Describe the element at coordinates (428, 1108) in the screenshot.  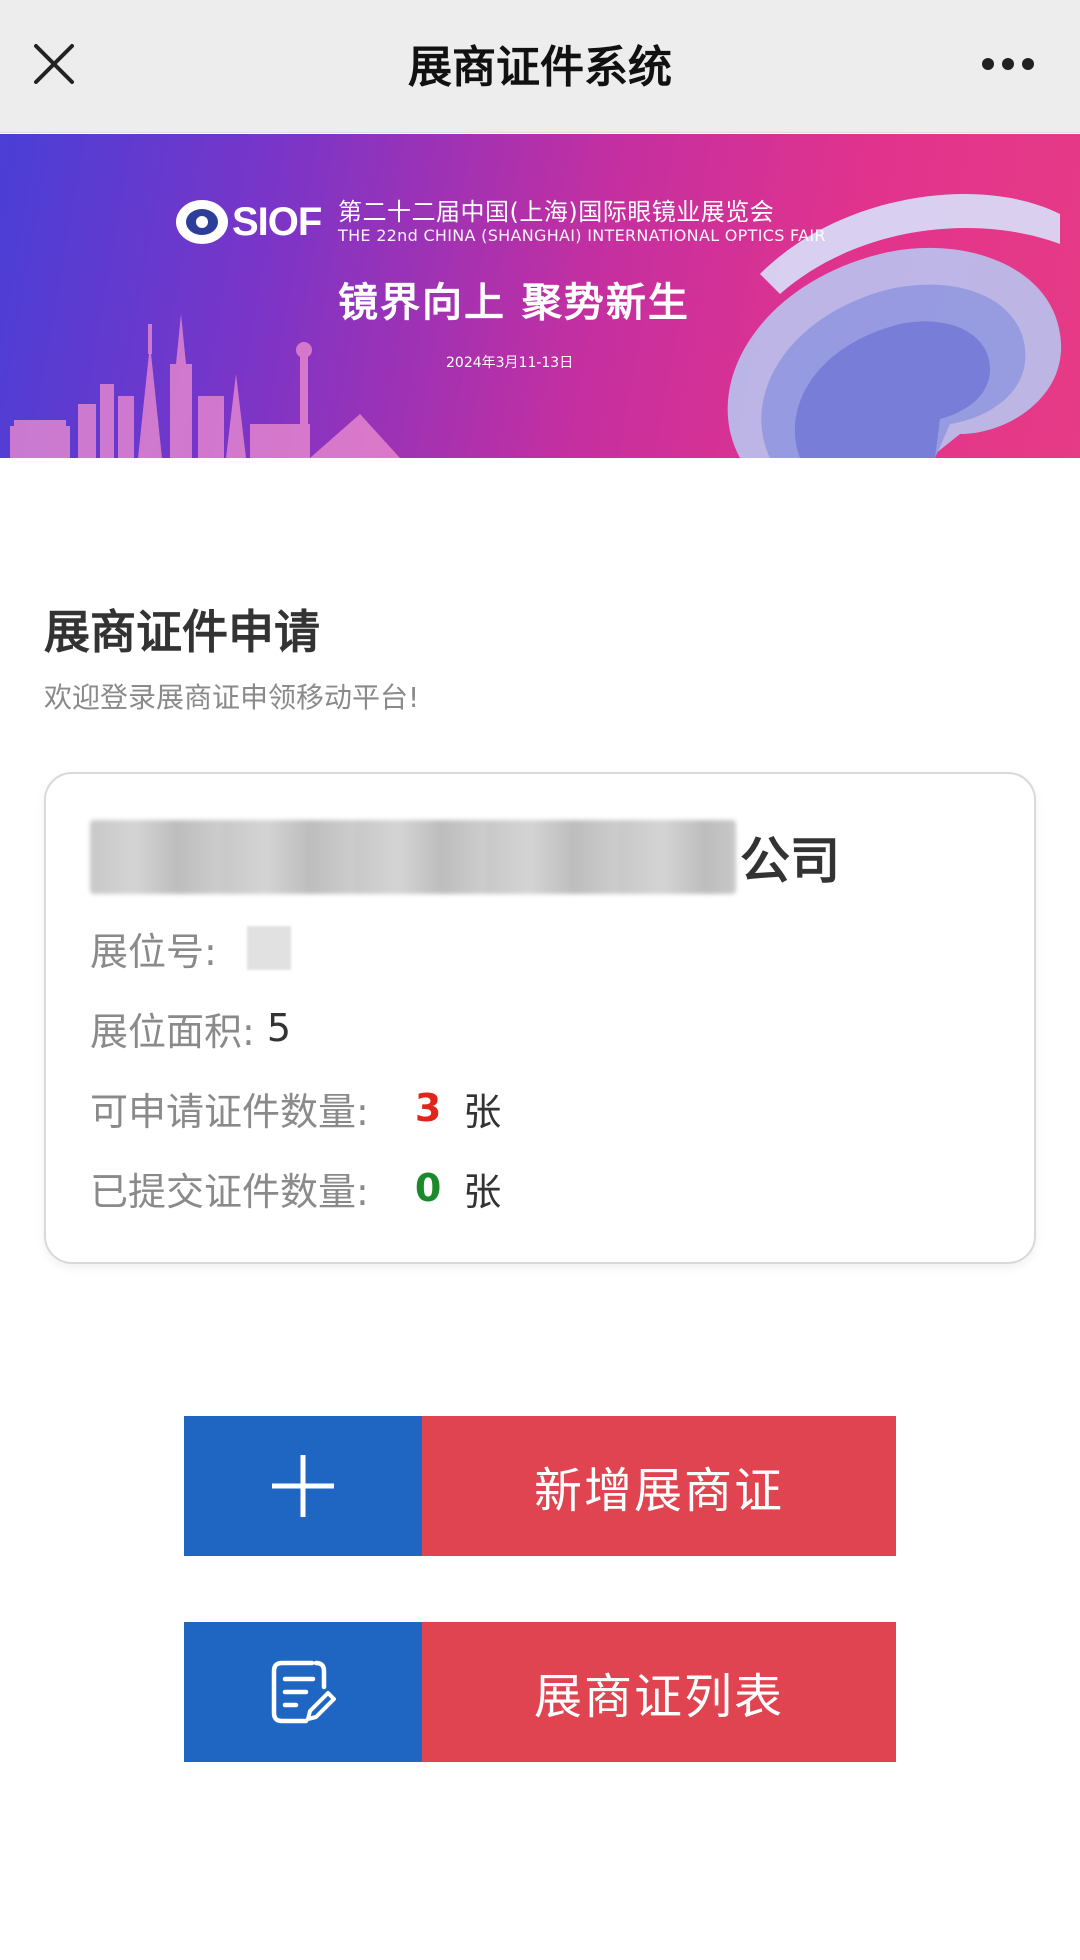
I see `available-count-value: 3` at that location.